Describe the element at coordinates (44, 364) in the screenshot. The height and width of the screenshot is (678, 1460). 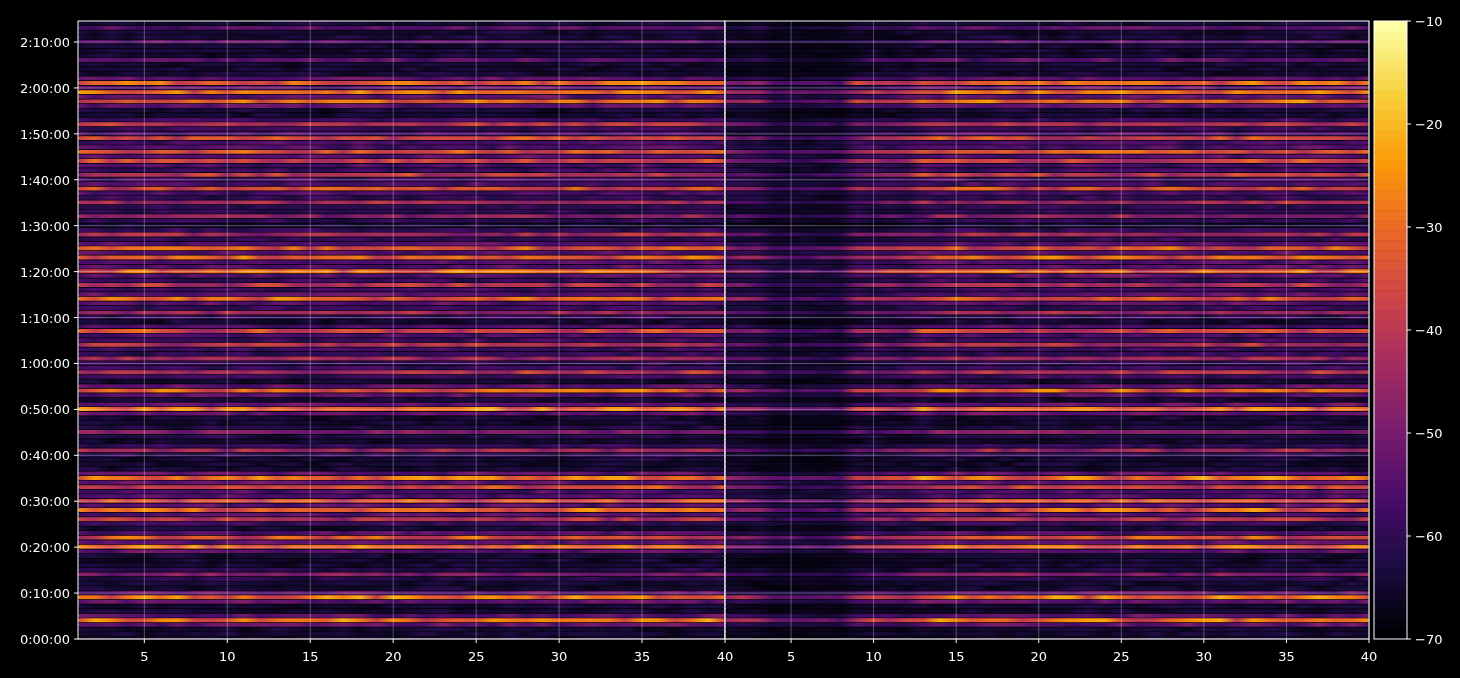
I see `y-axis-tick-label: 1:00:00` at that location.